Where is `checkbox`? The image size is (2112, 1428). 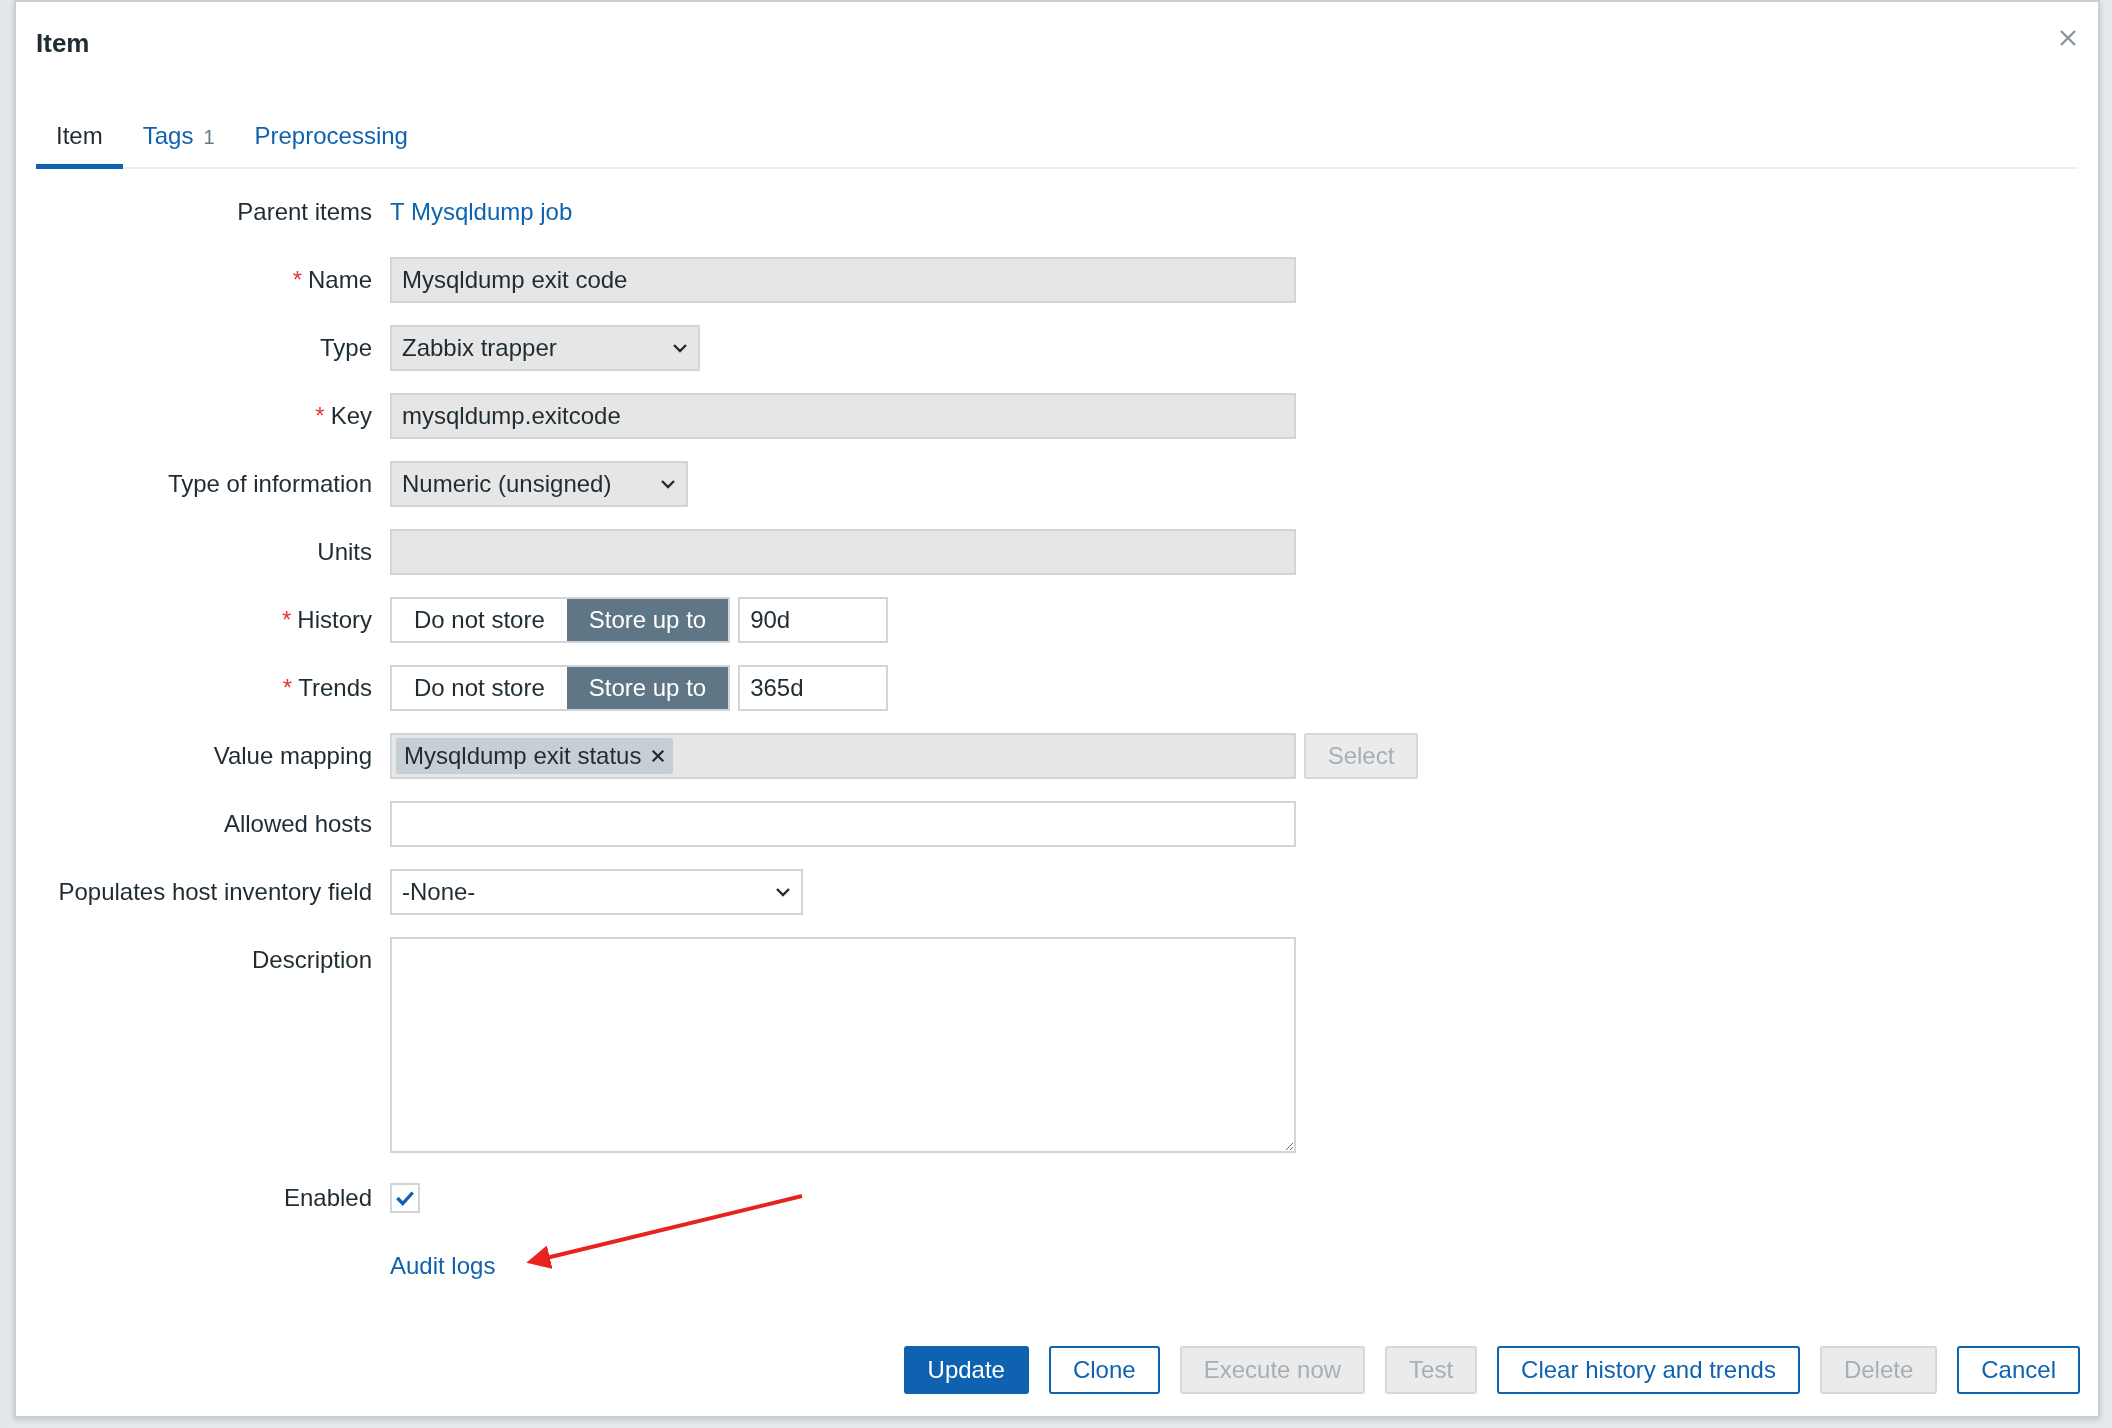
checkbox is located at coordinates (405, 1198).